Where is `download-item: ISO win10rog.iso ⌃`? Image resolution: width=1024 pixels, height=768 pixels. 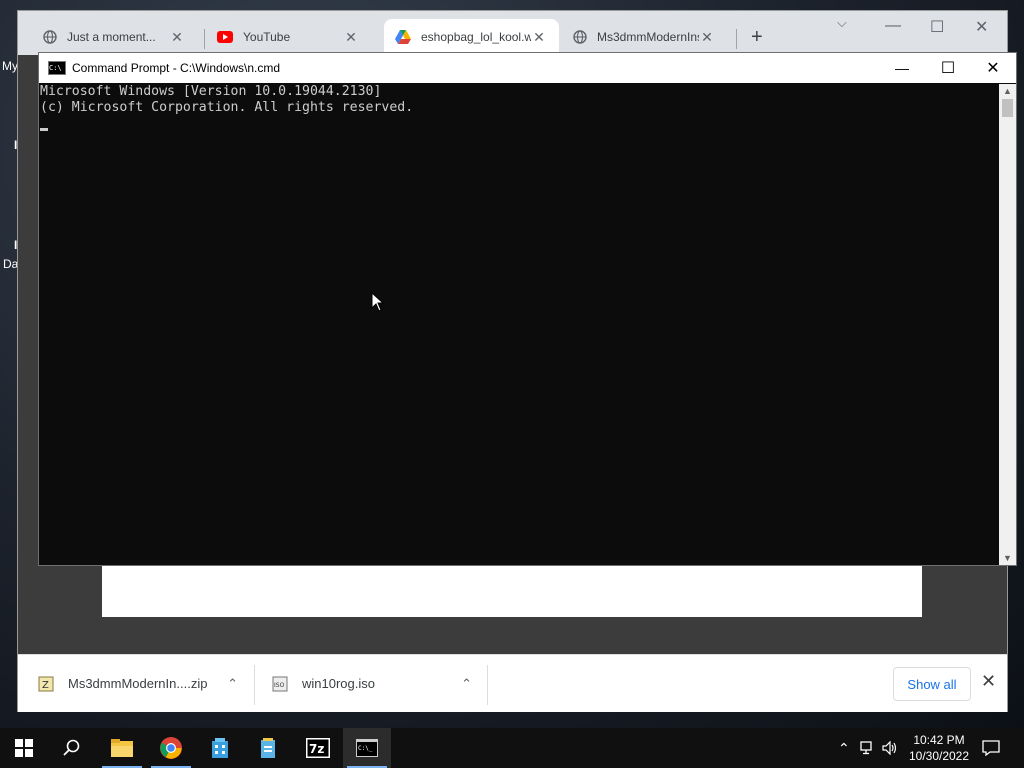 download-item: ISO win10rog.iso ⌃ is located at coordinates (372, 683).